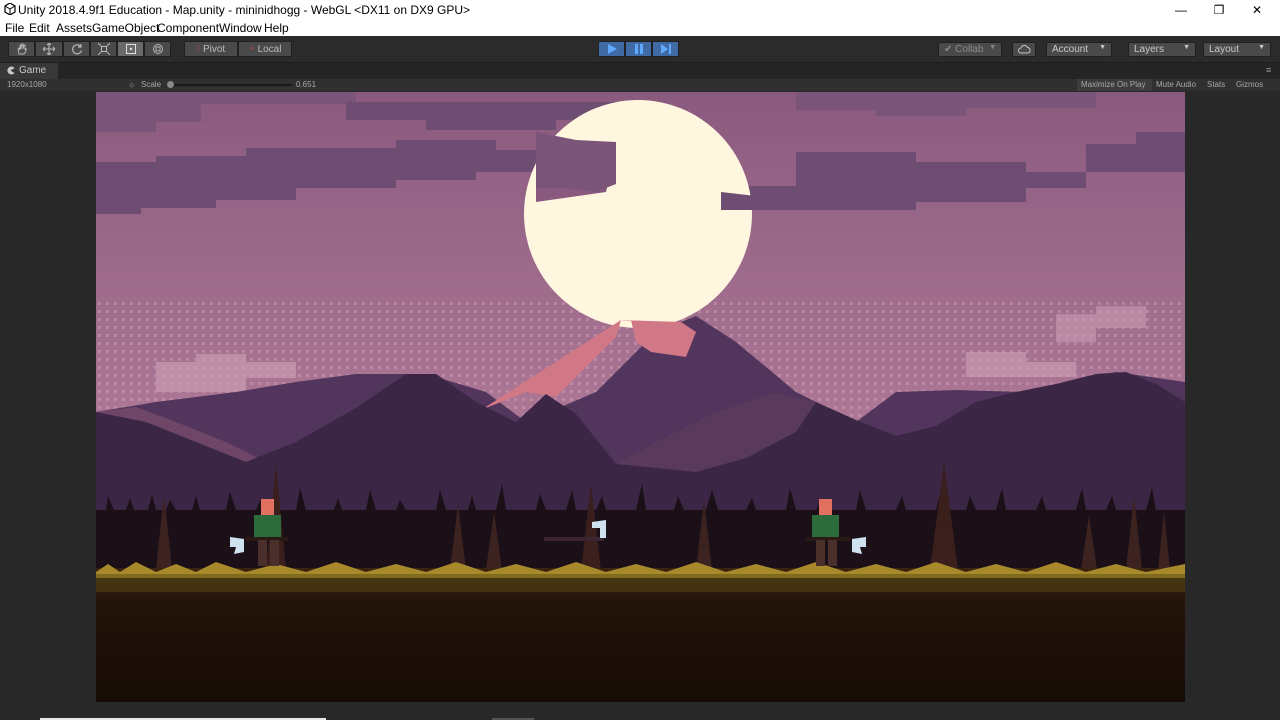  I want to click on transform-icon, so click(157, 49).